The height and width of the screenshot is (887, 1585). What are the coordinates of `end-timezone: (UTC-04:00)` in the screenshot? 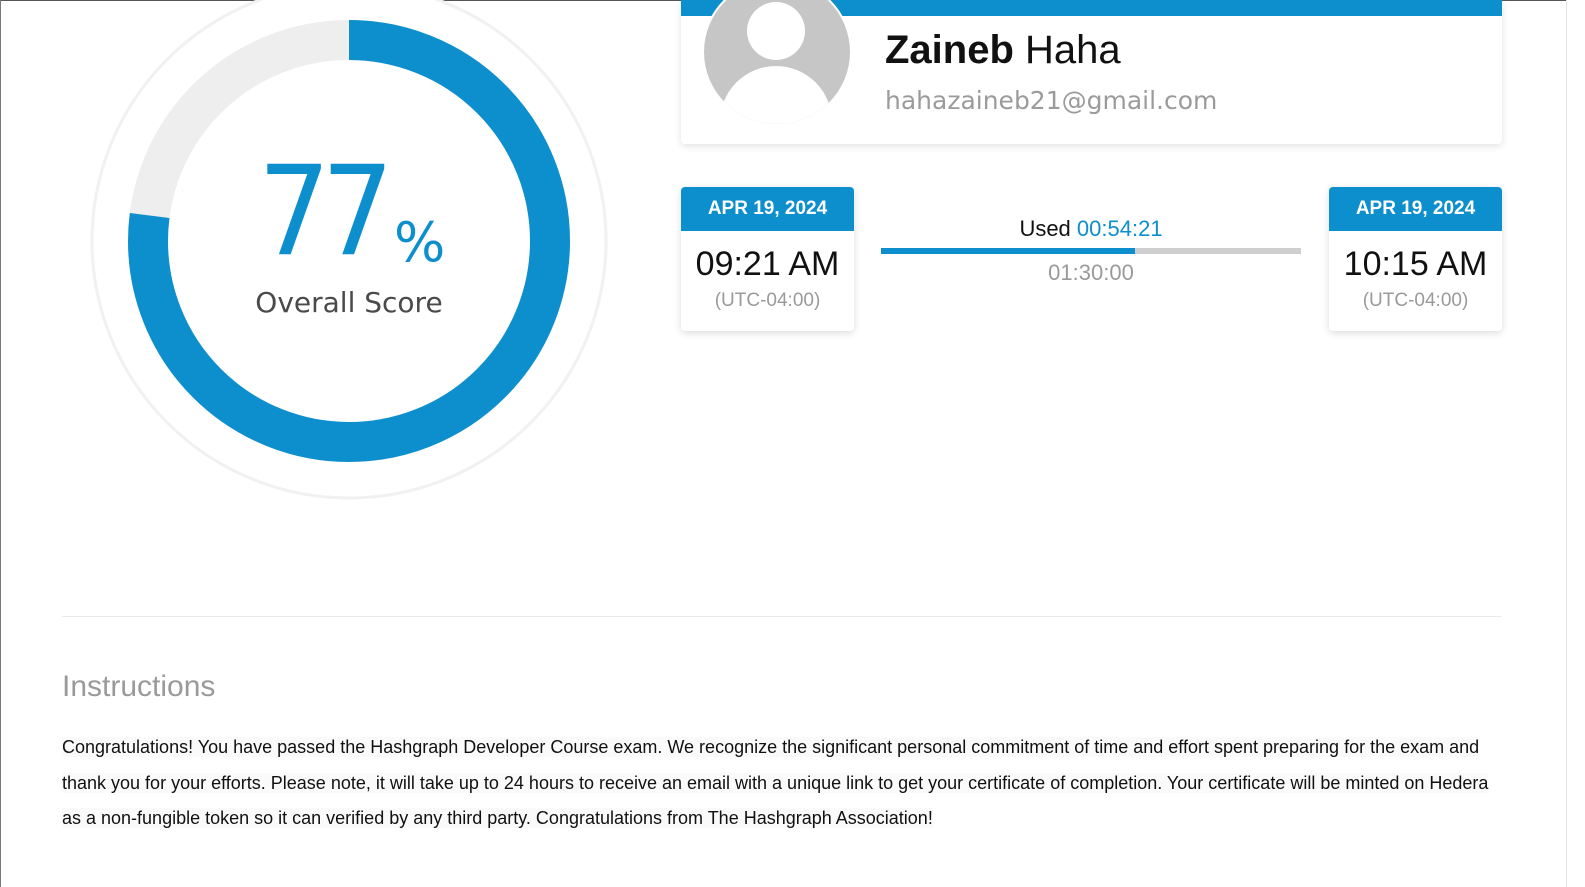 It's located at (1415, 300).